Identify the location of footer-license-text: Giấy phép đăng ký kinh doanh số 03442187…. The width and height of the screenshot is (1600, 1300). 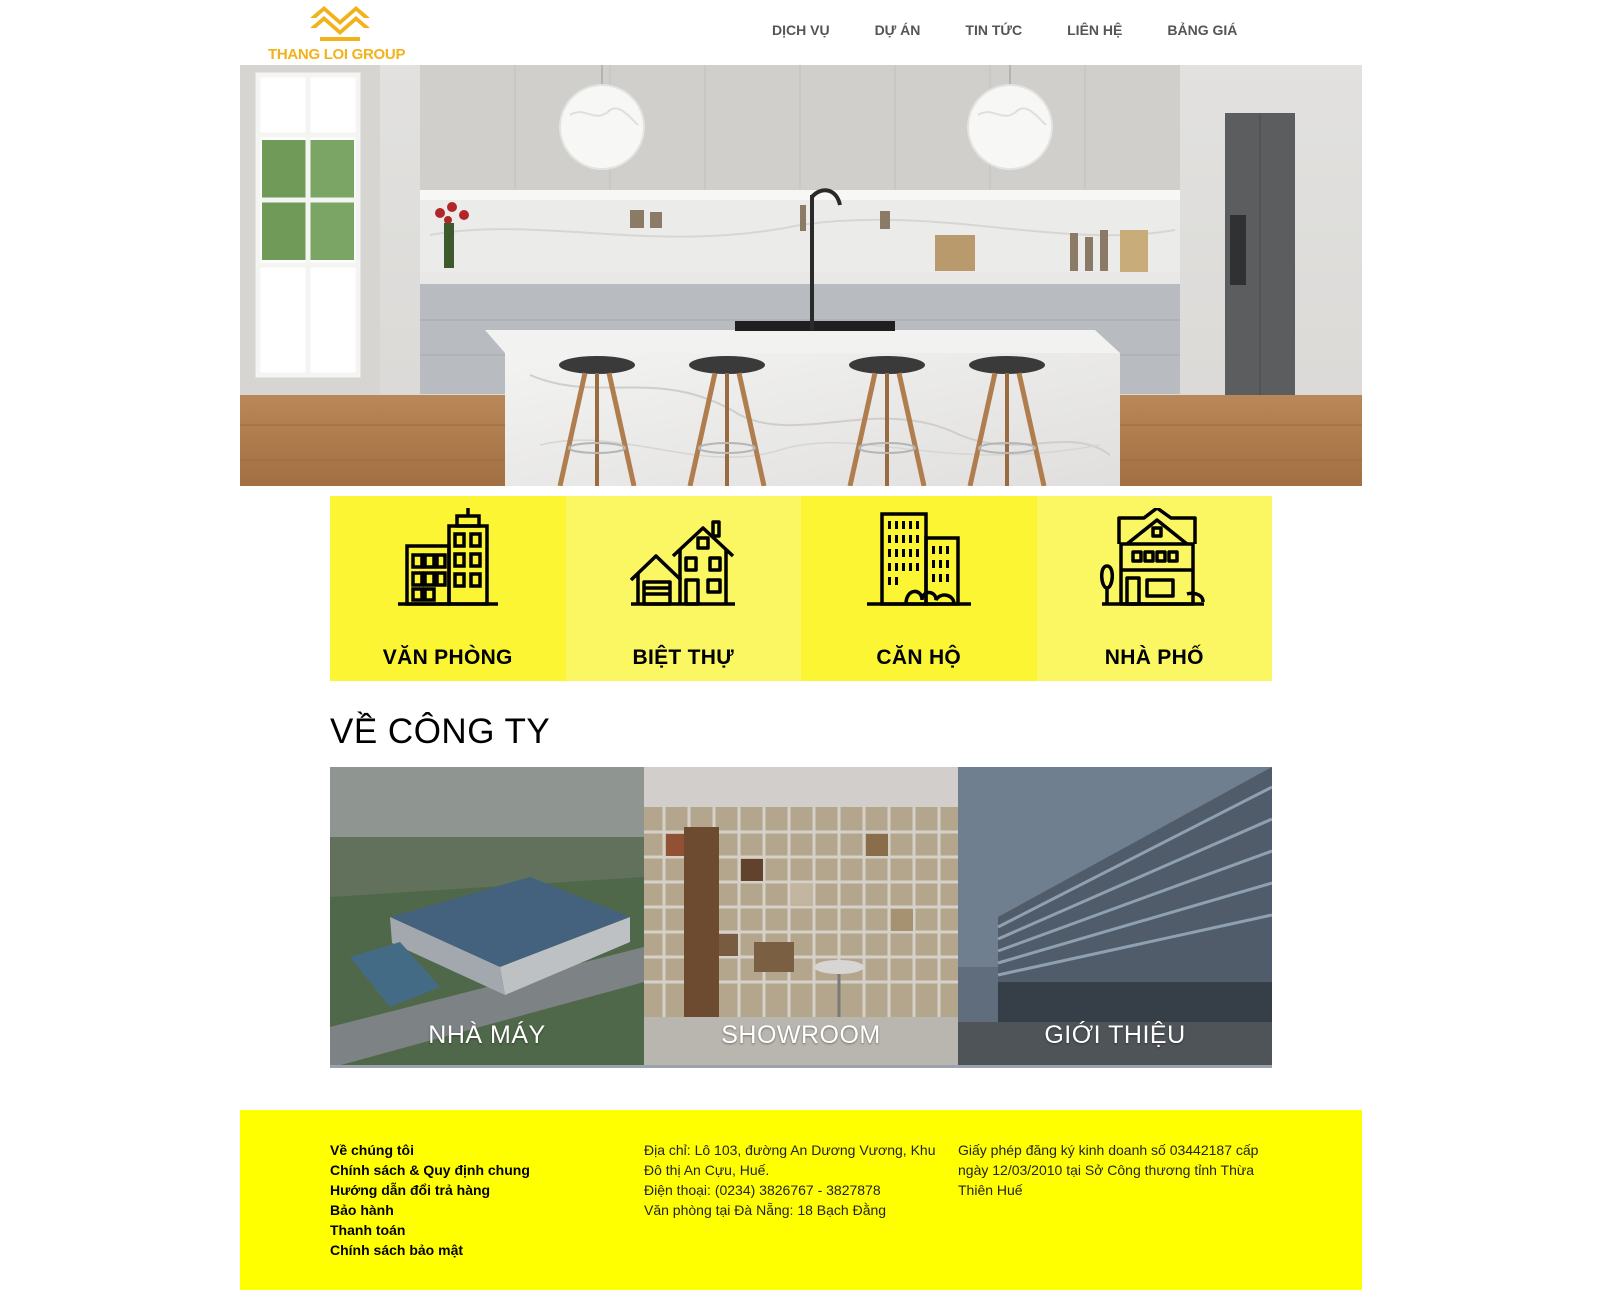
(1108, 1170).